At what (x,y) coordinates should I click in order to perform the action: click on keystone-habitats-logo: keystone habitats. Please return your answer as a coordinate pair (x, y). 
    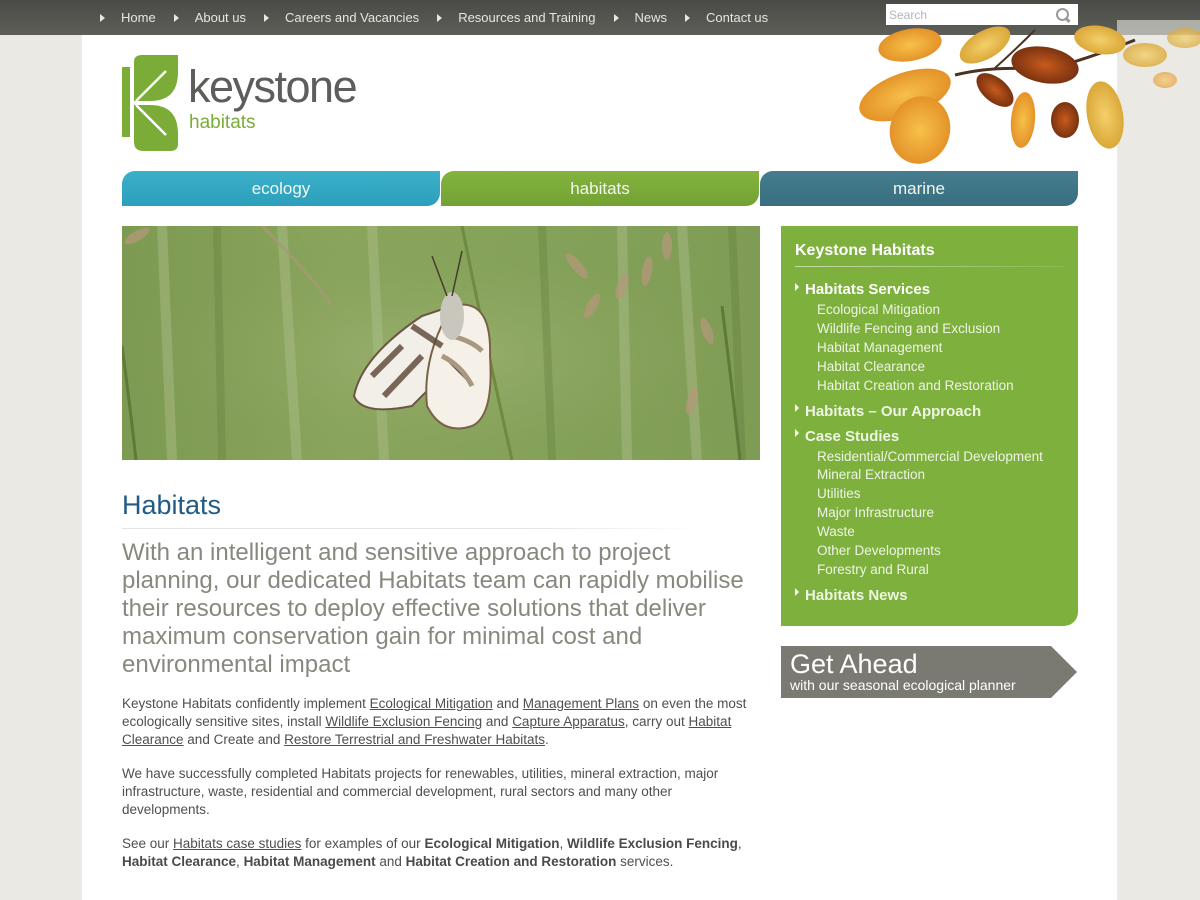
    Looking at the image, I should click on (240, 104).